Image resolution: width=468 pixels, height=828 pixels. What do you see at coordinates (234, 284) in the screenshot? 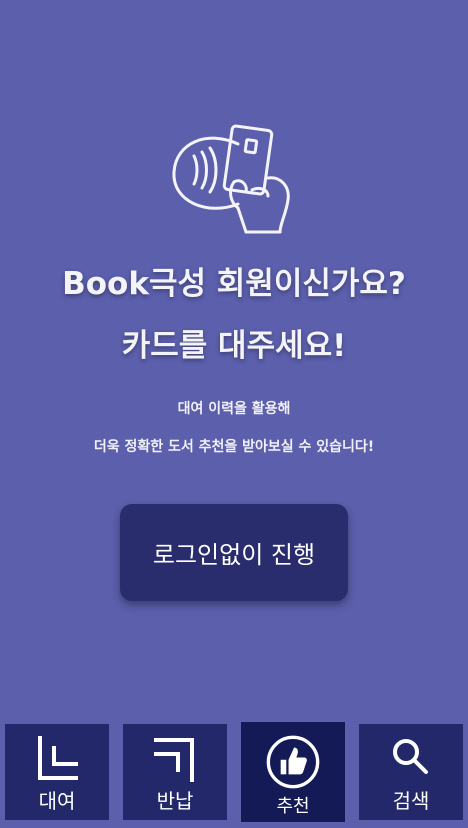
I see `page-title: Book극성 회원이신가요?` at bounding box center [234, 284].